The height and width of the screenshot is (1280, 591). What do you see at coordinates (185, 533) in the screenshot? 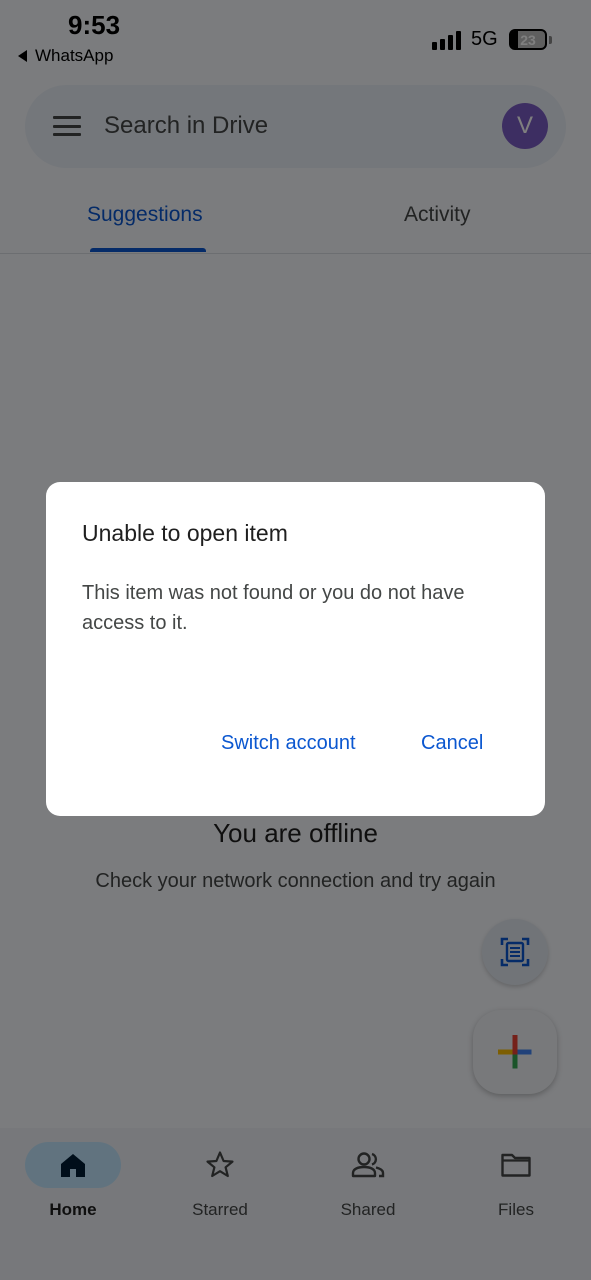
I see `dialog-title: Unable to open item` at bounding box center [185, 533].